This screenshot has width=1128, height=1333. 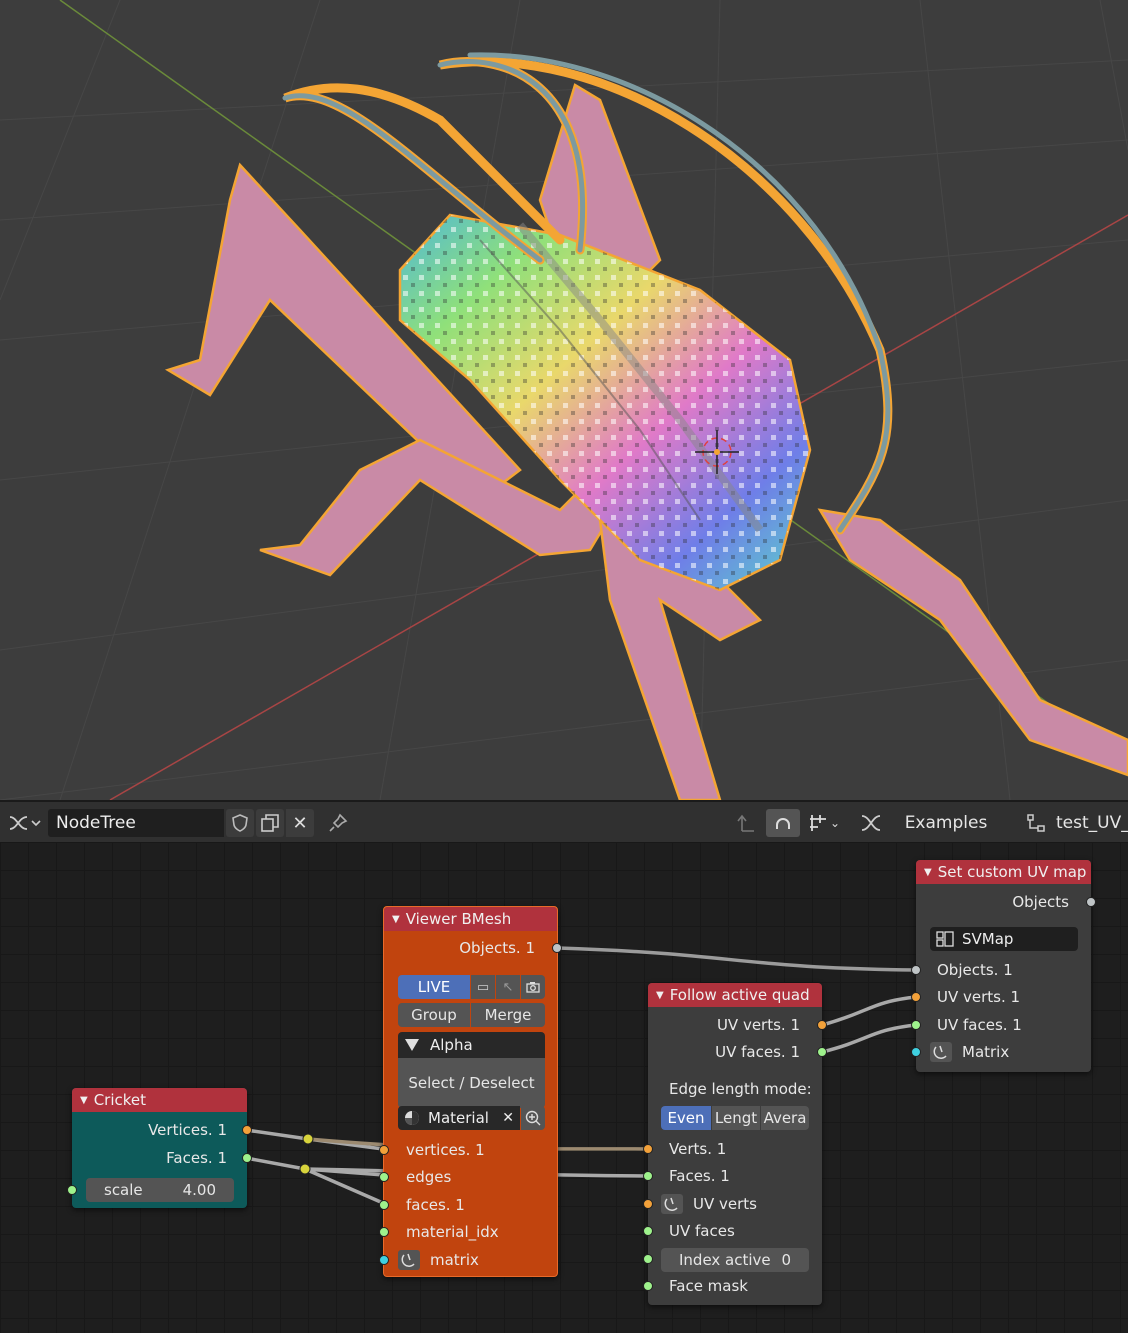 I want to click on pin-icon, so click(x=338, y=822).